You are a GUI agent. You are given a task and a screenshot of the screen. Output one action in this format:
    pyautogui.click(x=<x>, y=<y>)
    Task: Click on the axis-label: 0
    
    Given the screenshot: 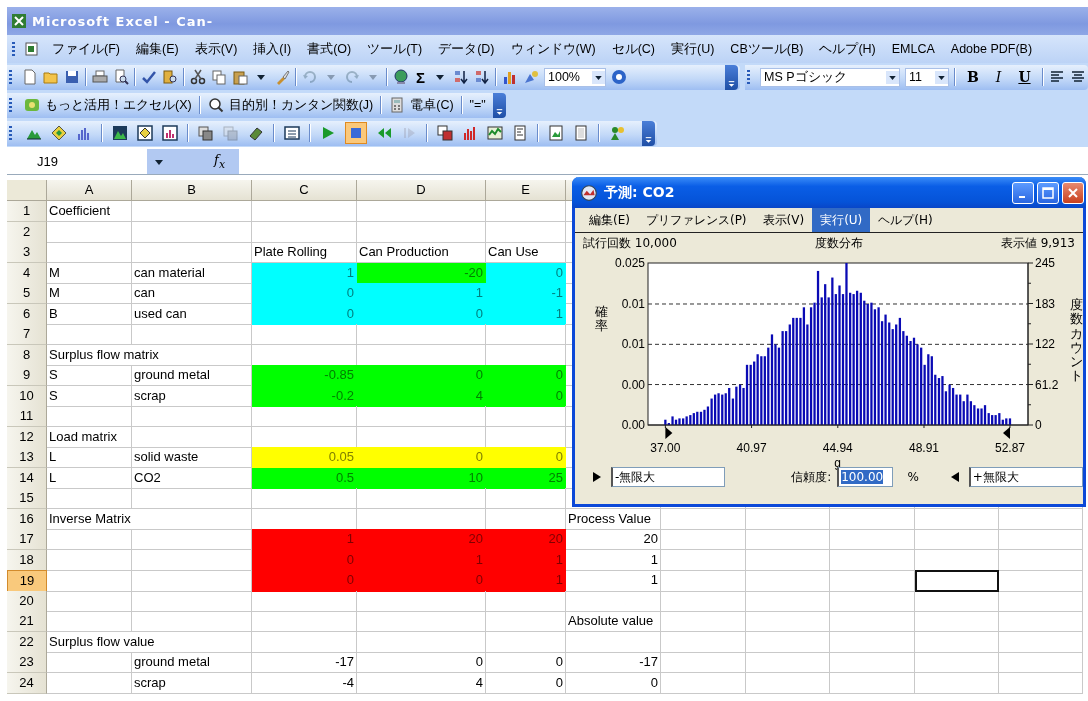 What is the action you would take?
    pyautogui.click(x=1038, y=425)
    